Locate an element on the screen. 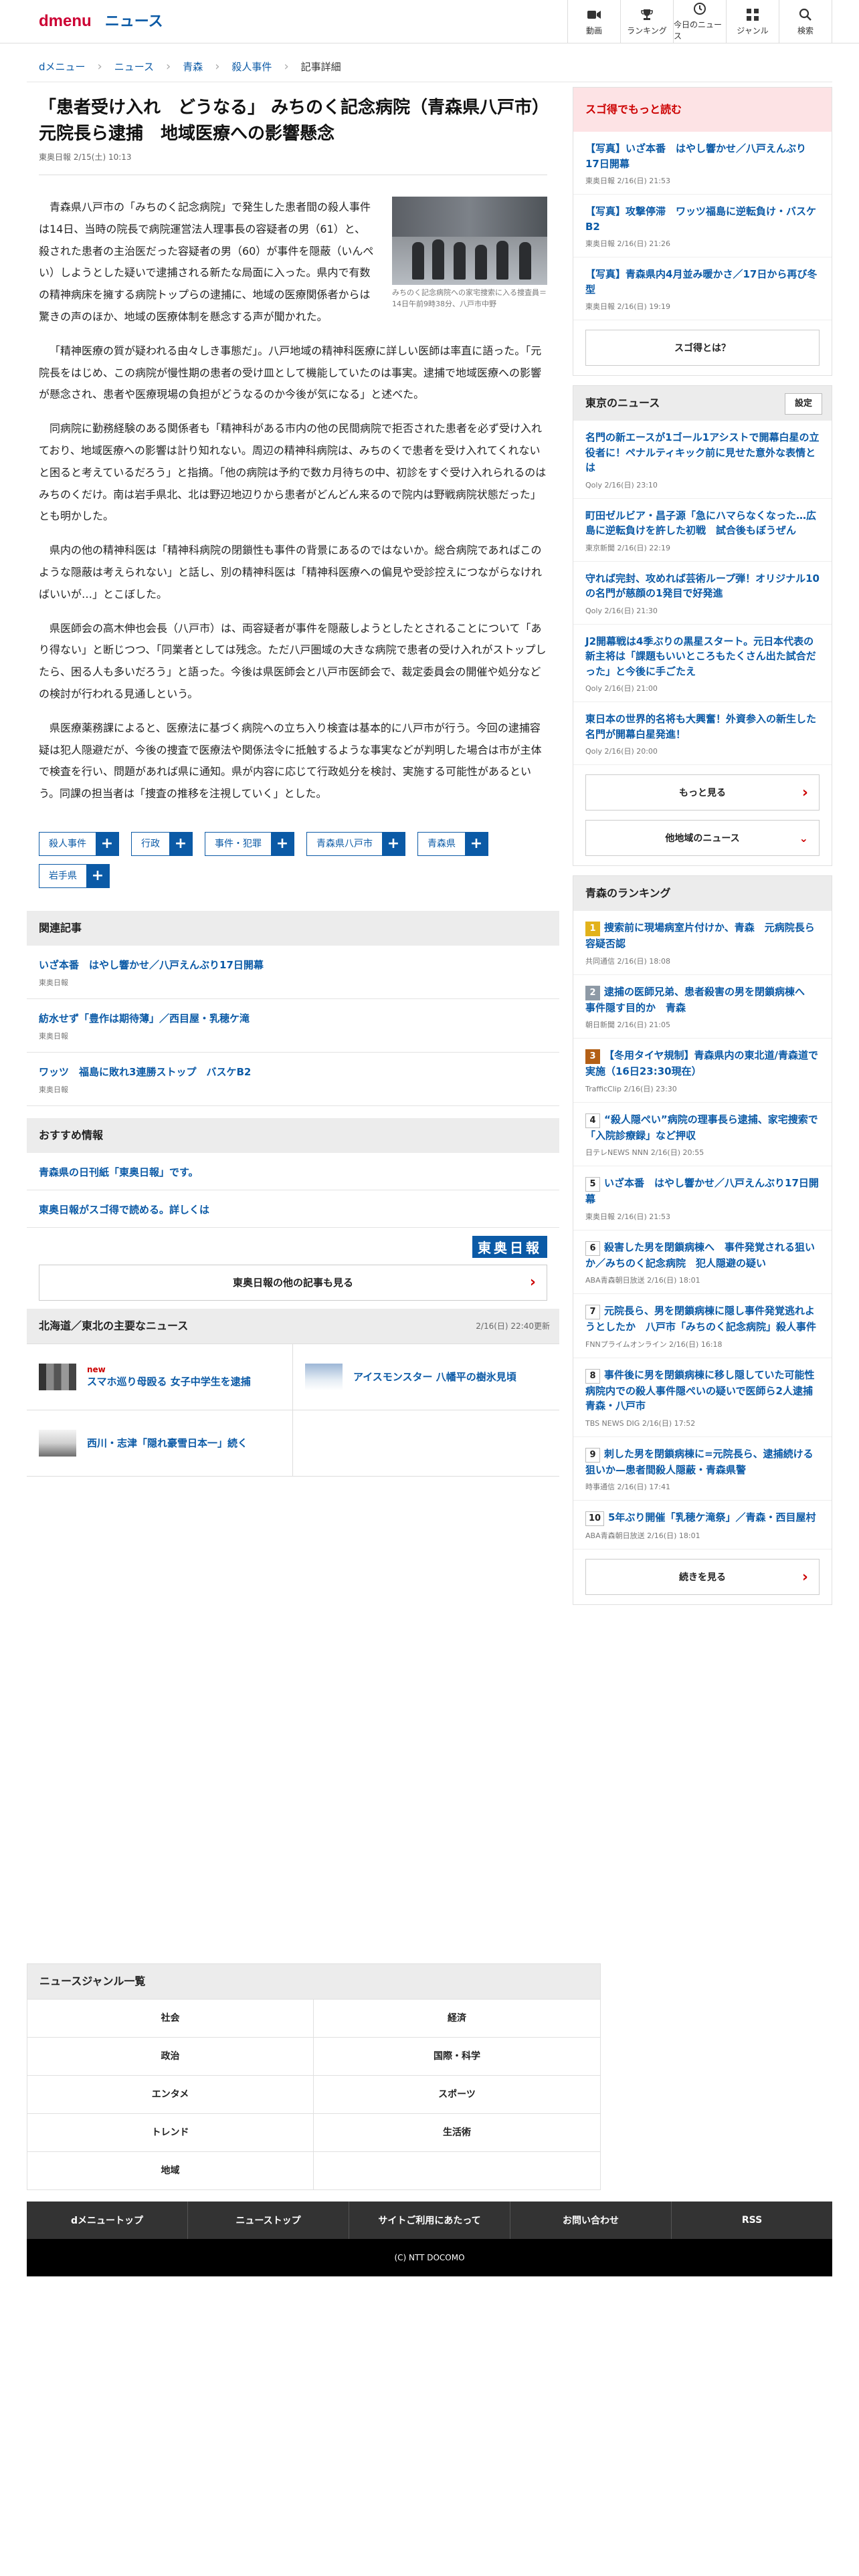 The height and width of the screenshot is (2576, 859). ranking-link: 9 刺した男を閉鎖病棟に=元院長ら、逮捕続ける狙いか—患者間殺人隠蔽・青森県警 is located at coordinates (703, 1462).